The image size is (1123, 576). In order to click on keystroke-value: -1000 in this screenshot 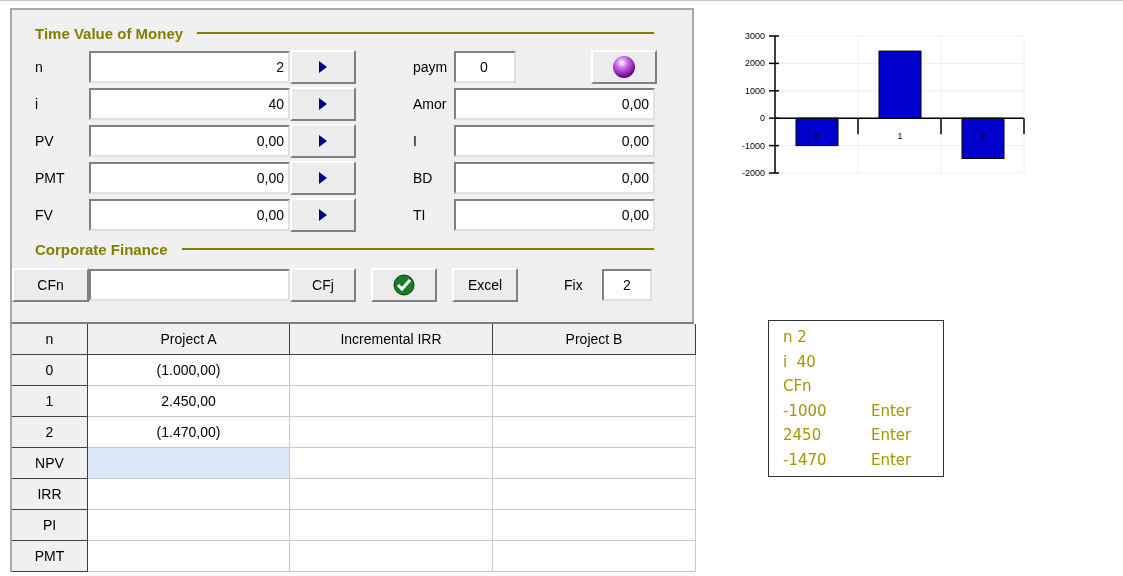, I will do `click(805, 410)`.